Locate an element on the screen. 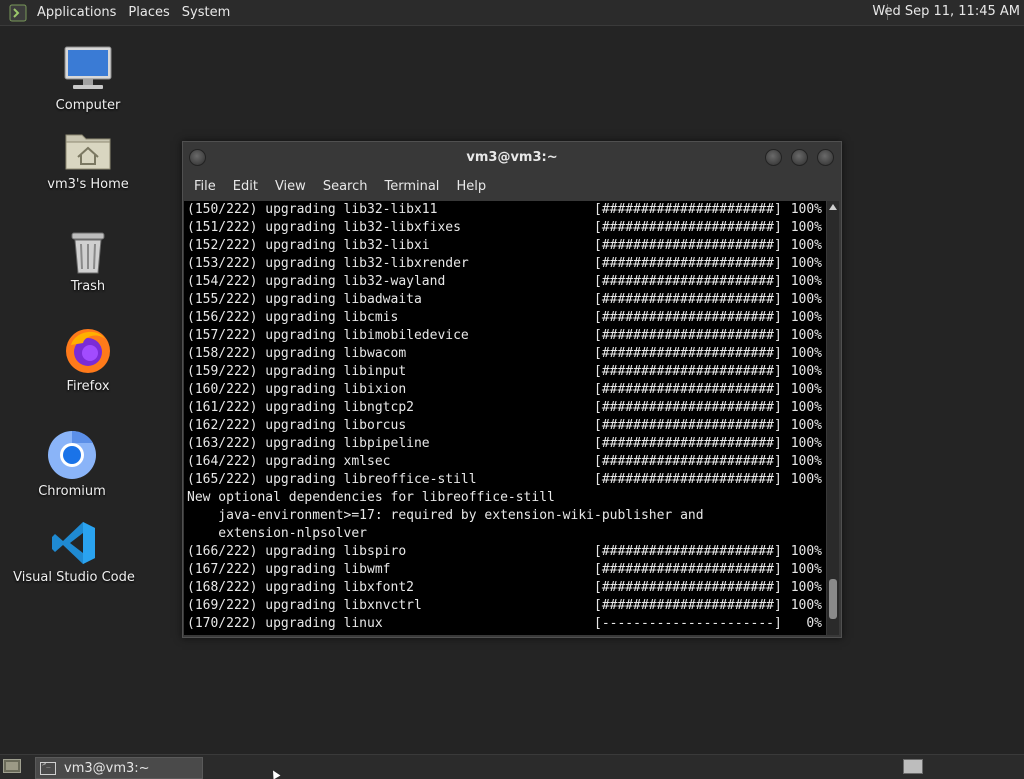  terminal-line-text: (156/222) upgrading libcmis is located at coordinates (293, 317).